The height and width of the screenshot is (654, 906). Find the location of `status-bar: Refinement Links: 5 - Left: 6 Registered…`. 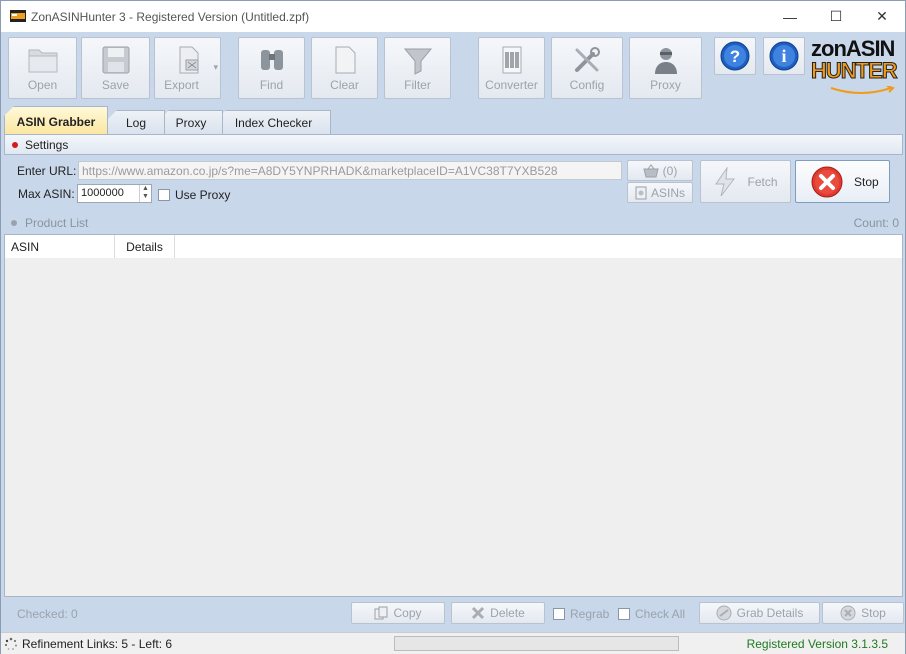

status-bar: Refinement Links: 5 - Left: 6 Registered… is located at coordinates (453, 643).